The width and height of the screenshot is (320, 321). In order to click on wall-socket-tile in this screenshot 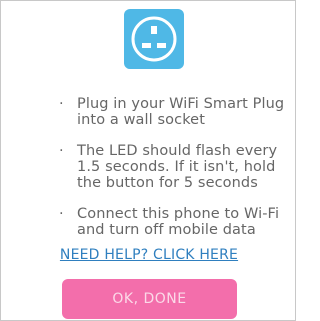, I will do `click(154, 39)`.